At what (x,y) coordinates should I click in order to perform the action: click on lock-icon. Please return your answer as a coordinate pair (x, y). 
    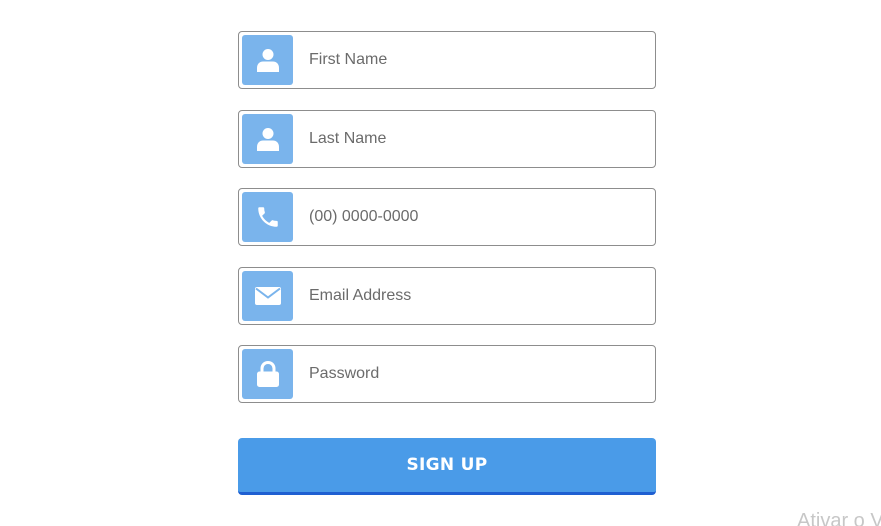
    Looking at the image, I should click on (267, 374).